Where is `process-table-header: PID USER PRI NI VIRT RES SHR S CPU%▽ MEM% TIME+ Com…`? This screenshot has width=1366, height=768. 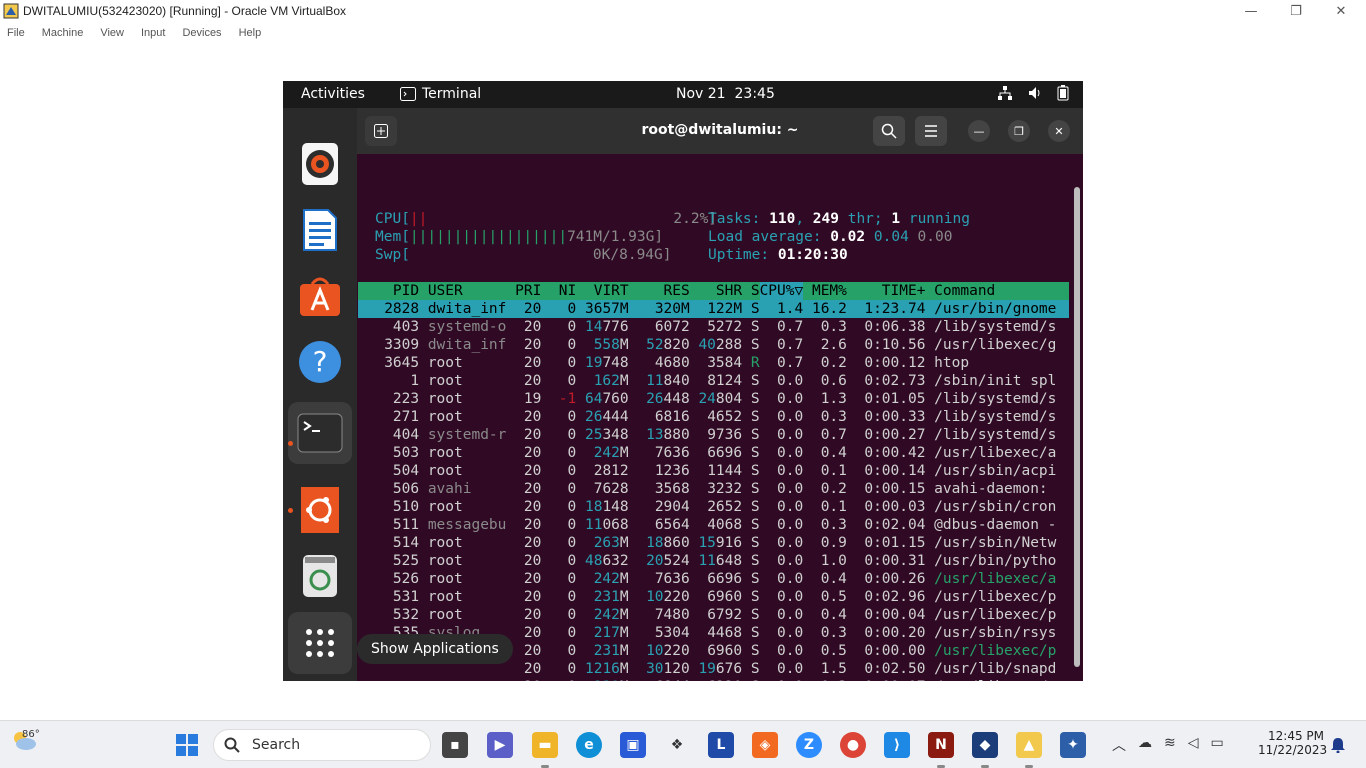
process-table-header: PID USER PRI NI VIRT RES SHR S CPU%▽ MEM% TIME+ Com… is located at coordinates (713, 291).